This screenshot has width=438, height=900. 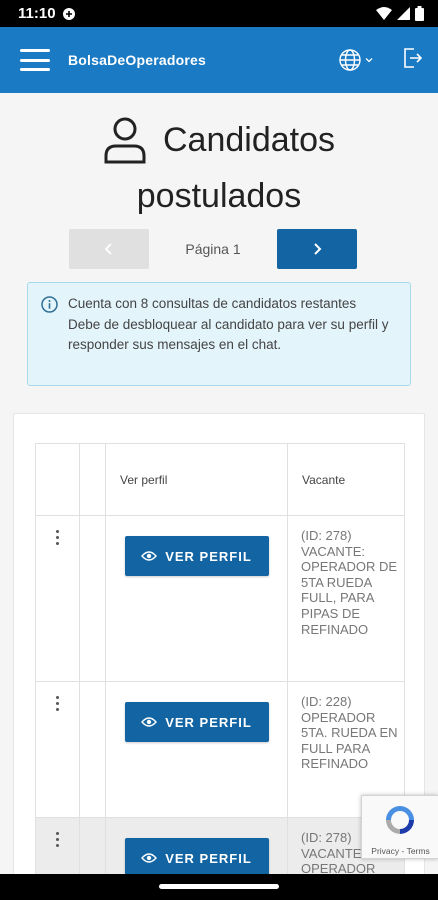 I want to click on title-line2: postulados, so click(x=219, y=196).